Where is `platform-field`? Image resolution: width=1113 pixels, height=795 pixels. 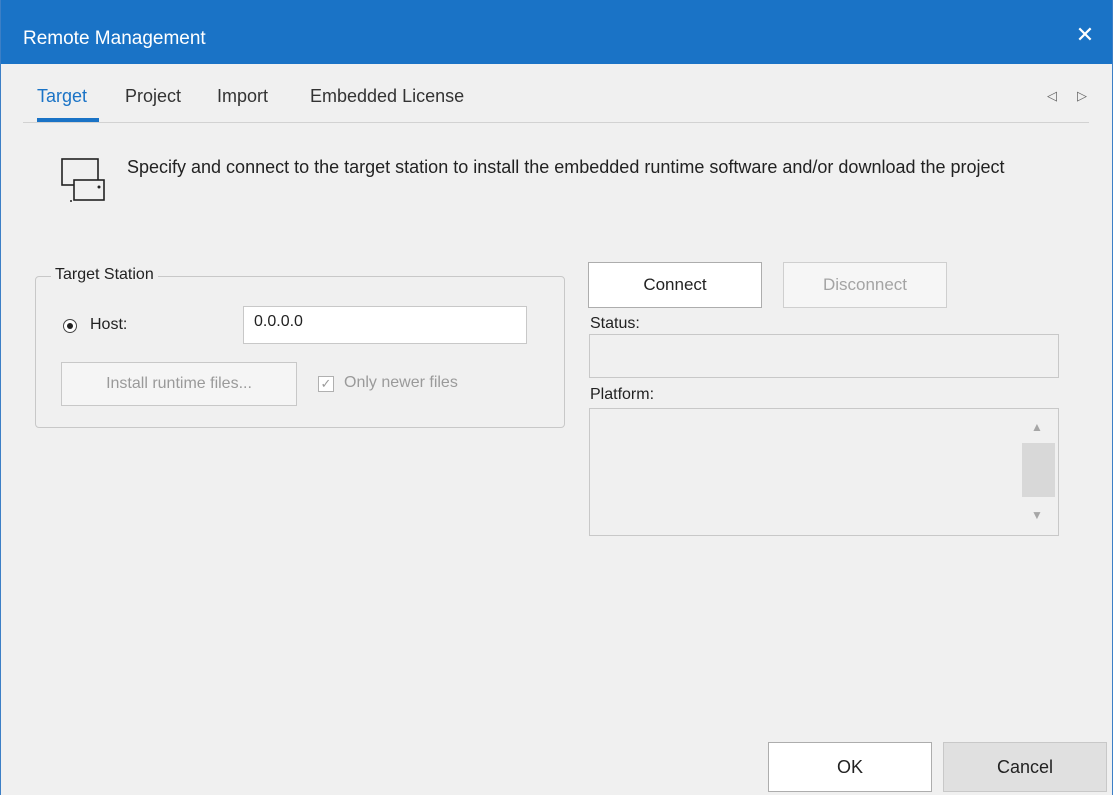
platform-field is located at coordinates (824, 472).